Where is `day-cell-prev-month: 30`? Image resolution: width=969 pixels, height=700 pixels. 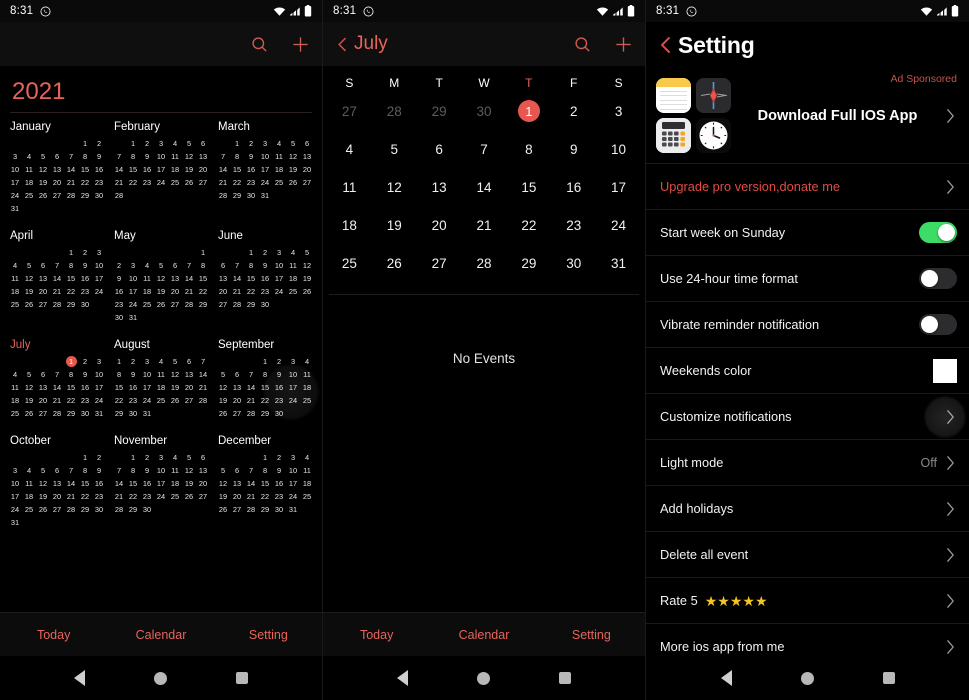 day-cell-prev-month: 30 is located at coordinates (484, 111).